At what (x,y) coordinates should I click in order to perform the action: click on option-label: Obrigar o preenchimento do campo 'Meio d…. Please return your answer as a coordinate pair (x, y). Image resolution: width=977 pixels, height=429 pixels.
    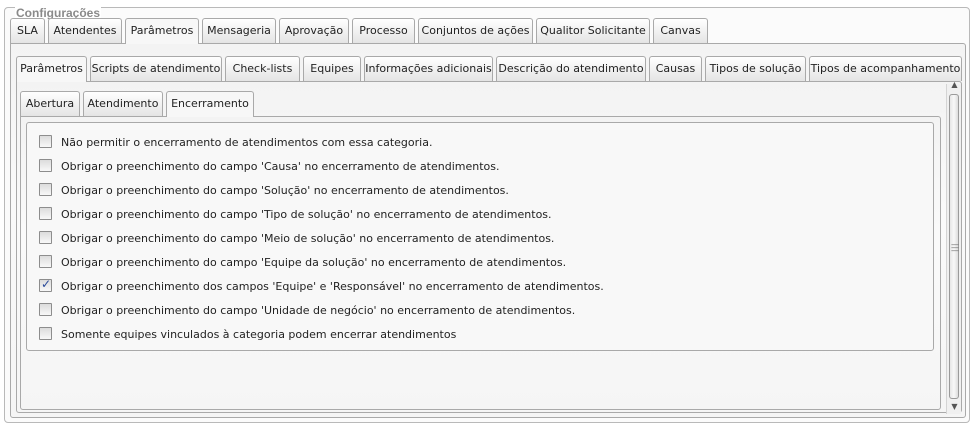
    Looking at the image, I should click on (308, 238).